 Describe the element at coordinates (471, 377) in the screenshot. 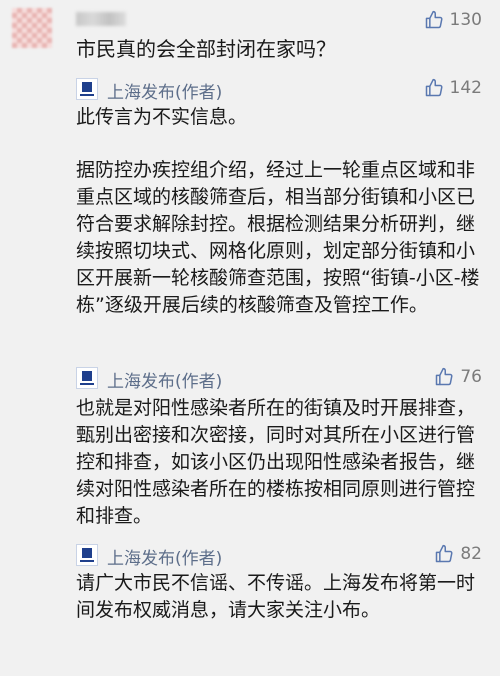

I see `like-count: 76` at that location.